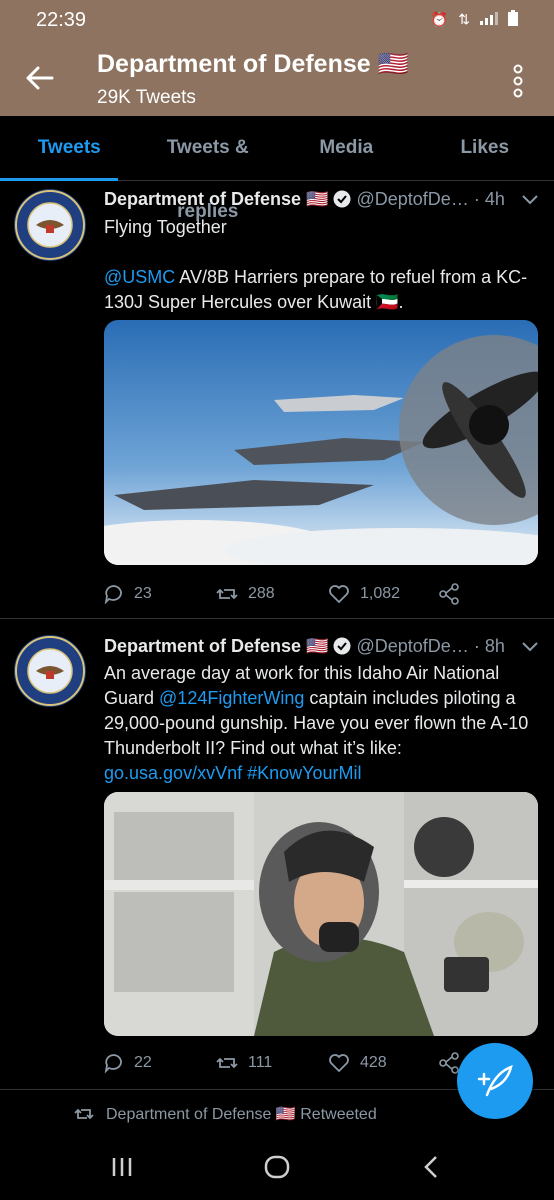 The image size is (554, 1200). What do you see at coordinates (272, 1063) in the screenshot?
I see `retweet-button: 111` at bounding box center [272, 1063].